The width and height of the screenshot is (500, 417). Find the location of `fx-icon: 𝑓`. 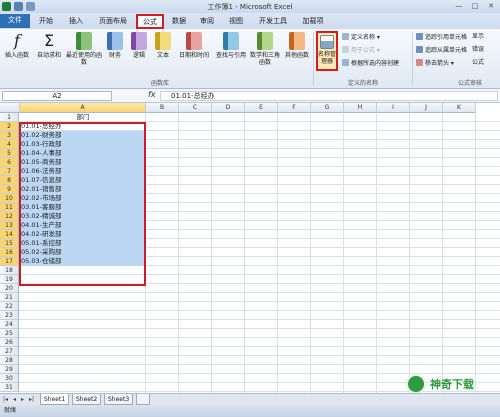

fx-icon: 𝑓 is located at coordinates (17, 40).